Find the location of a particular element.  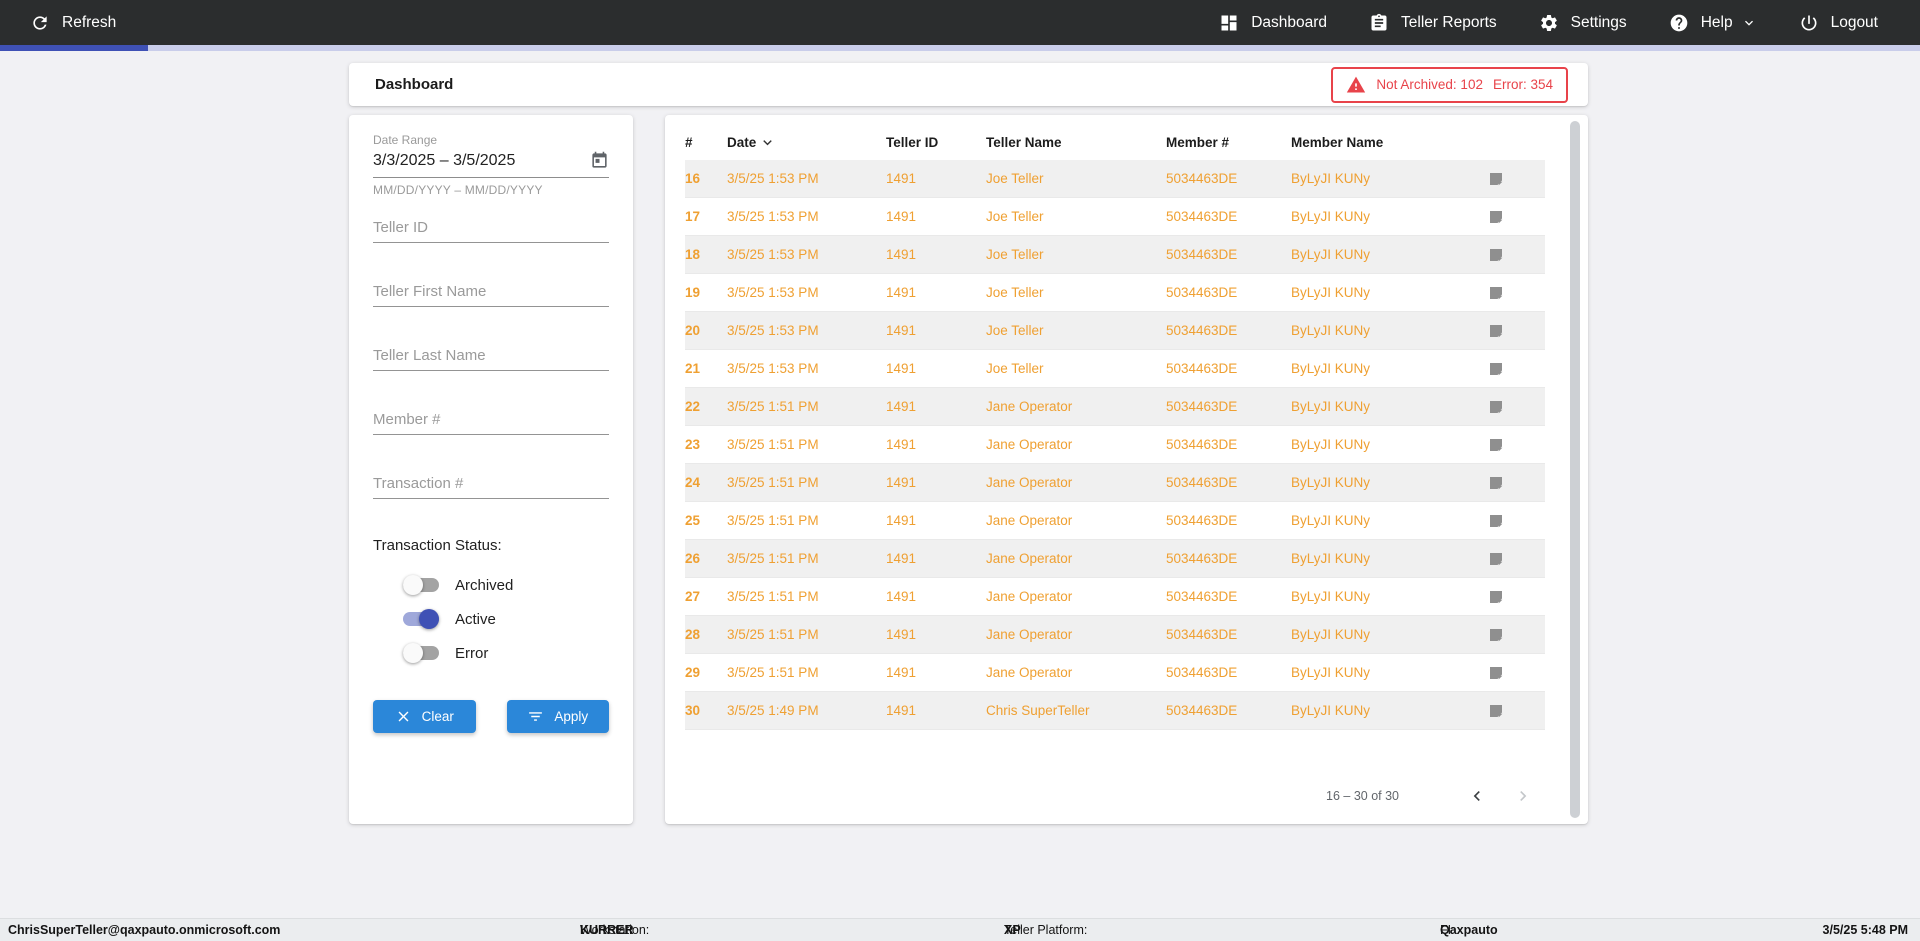

page-title: Dashboard is located at coordinates (414, 84).